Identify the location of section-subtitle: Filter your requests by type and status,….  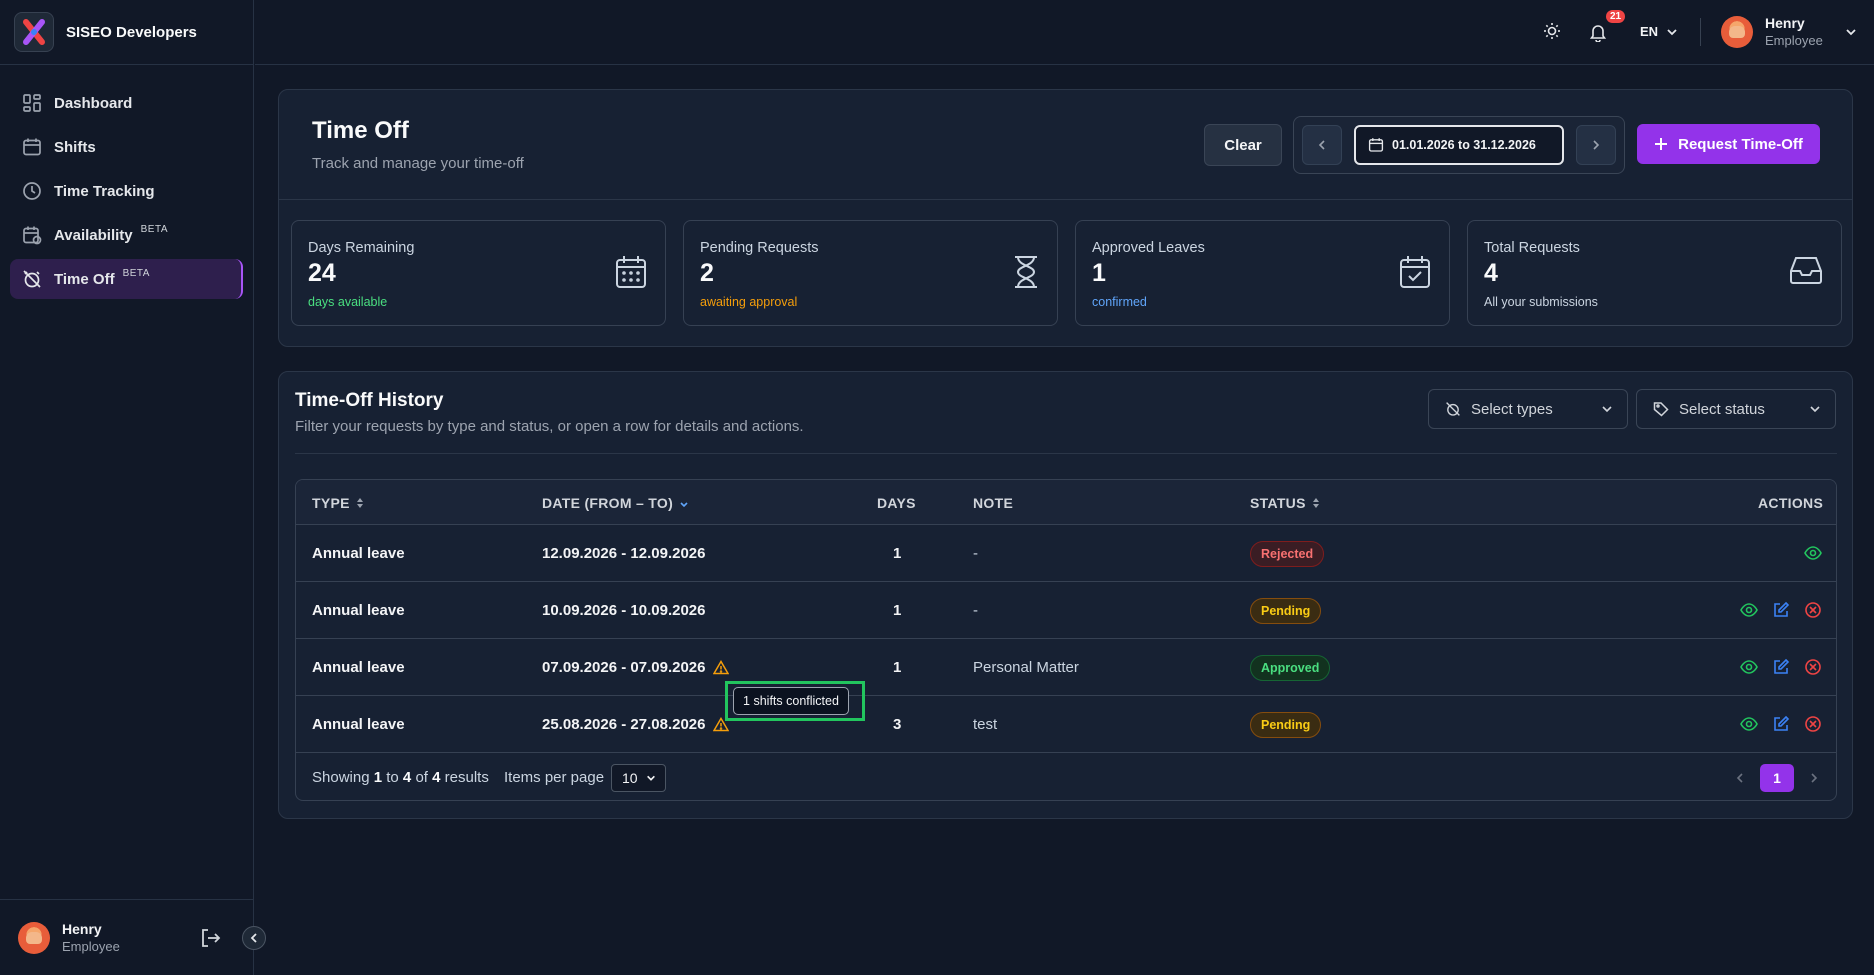
(549, 426).